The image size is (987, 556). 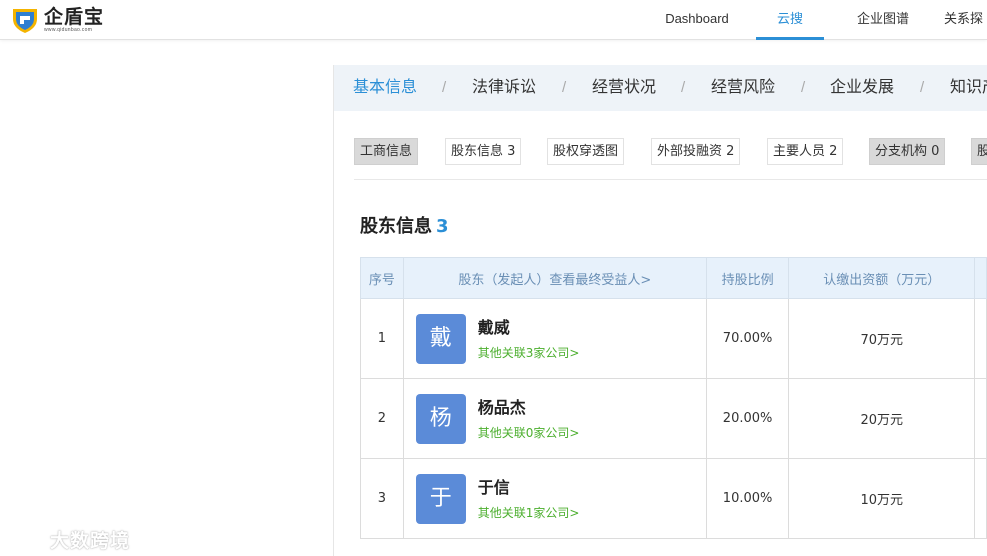 I want to click on row-index: 2, so click(x=382, y=418).